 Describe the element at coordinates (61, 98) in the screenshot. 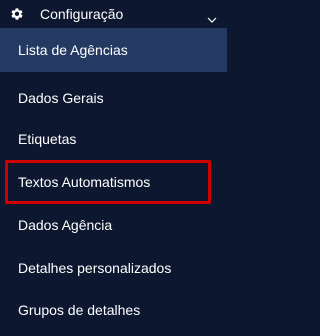

I see `sidebar-item-label: Dados Gerais` at that location.